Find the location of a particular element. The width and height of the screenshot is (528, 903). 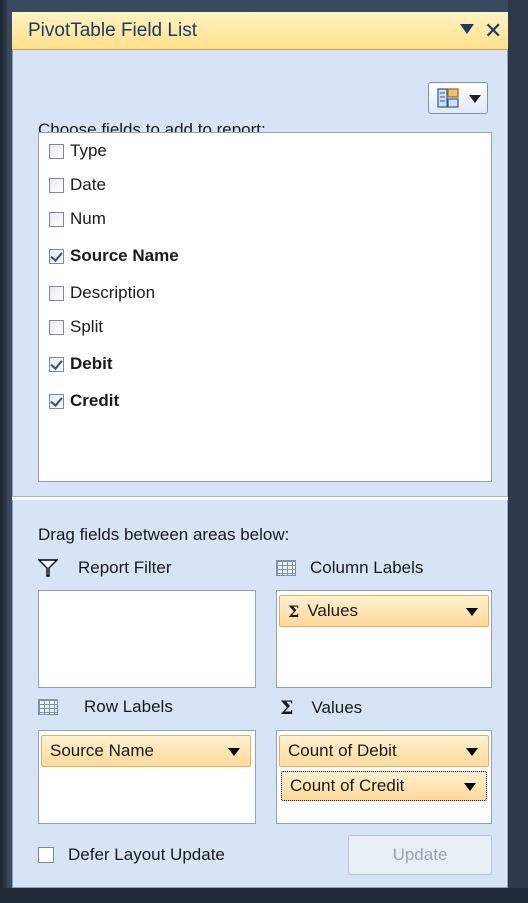

field-item-source-name: Source Name is located at coordinates (114, 256).